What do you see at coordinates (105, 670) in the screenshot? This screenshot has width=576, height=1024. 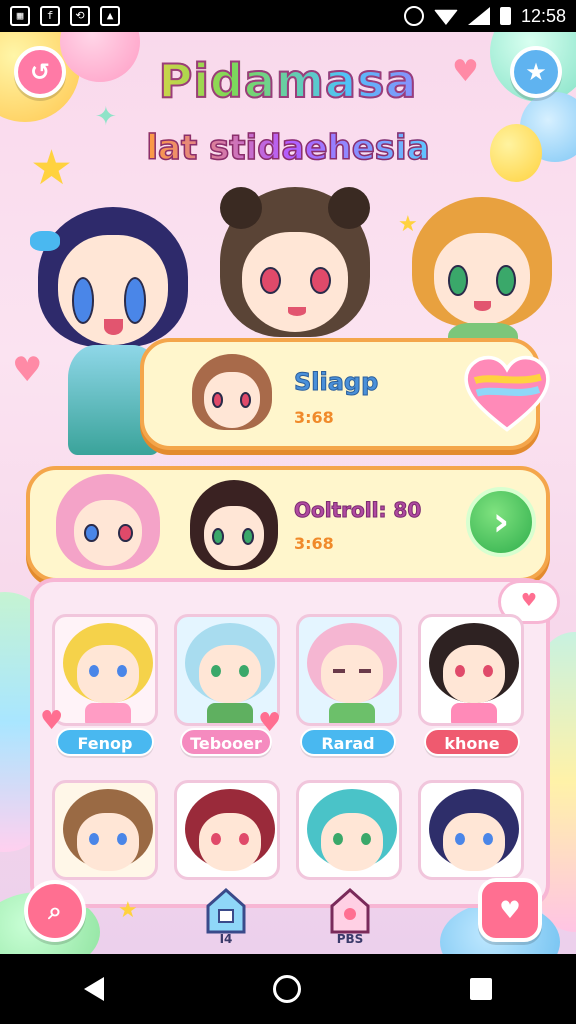 I see `character-tile-blonde` at bounding box center [105, 670].